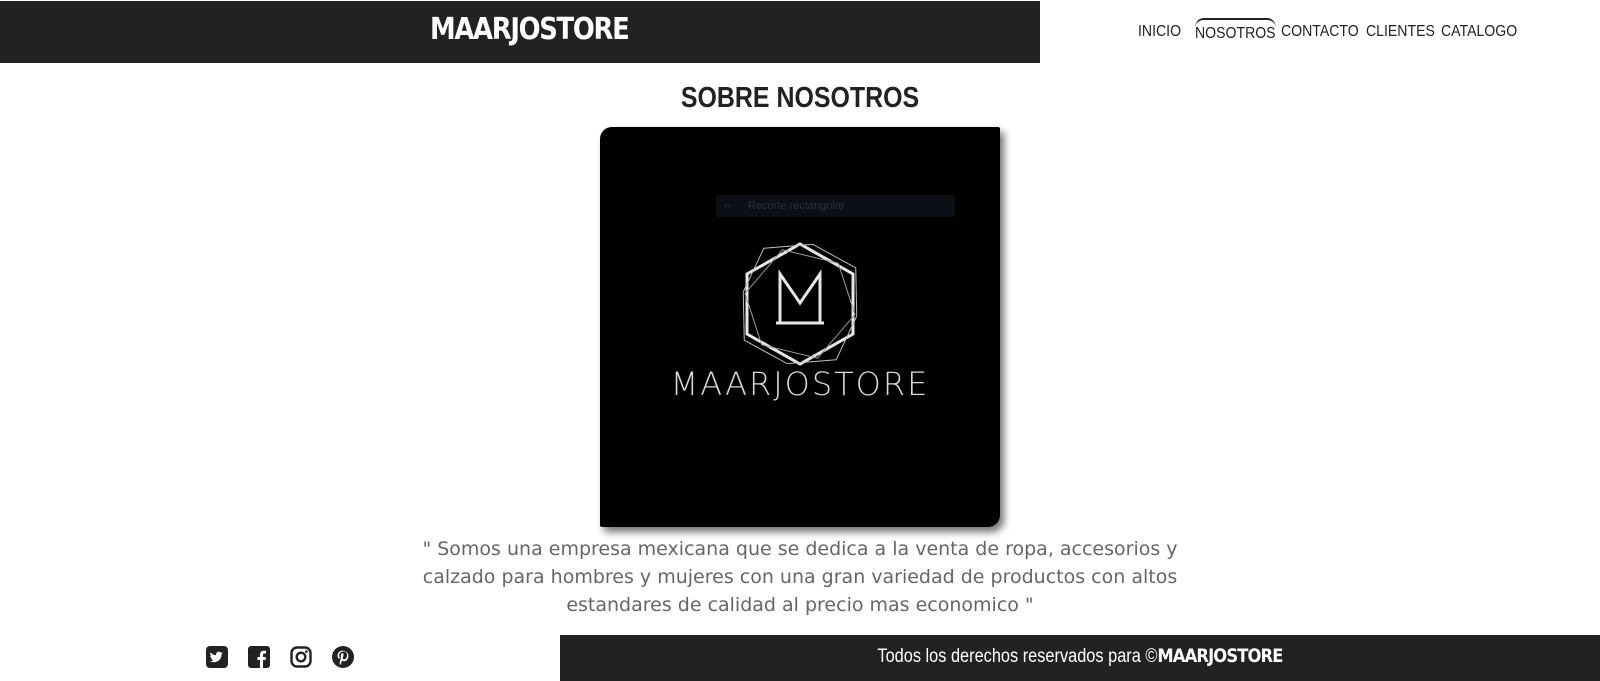  What do you see at coordinates (800, 304) in the screenshot?
I see `logo-emblem` at bounding box center [800, 304].